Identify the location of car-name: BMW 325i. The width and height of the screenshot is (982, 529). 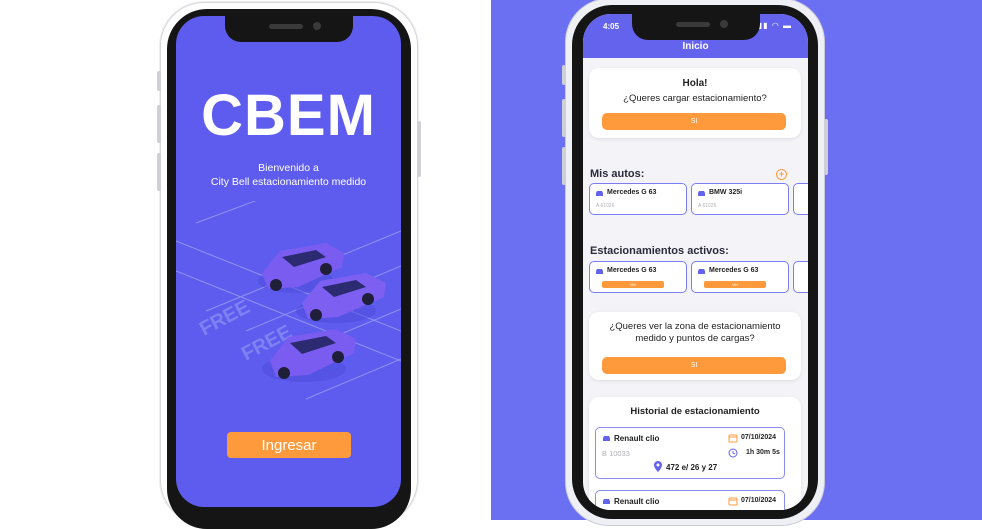
(726, 192).